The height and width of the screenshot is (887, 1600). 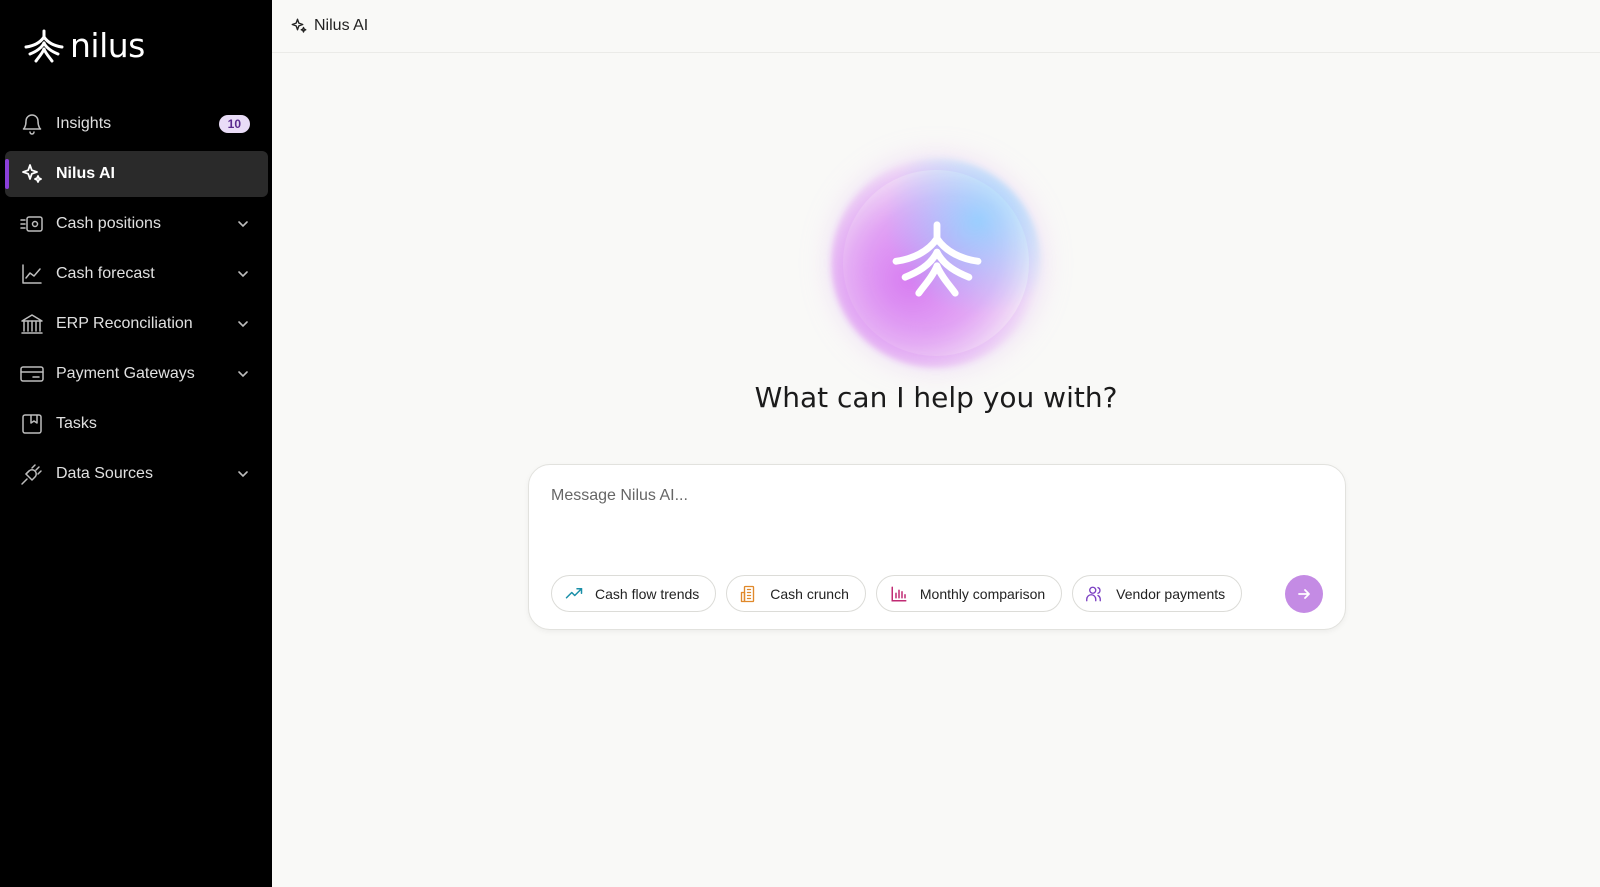 I want to click on ai-orb, so click(x=936, y=263).